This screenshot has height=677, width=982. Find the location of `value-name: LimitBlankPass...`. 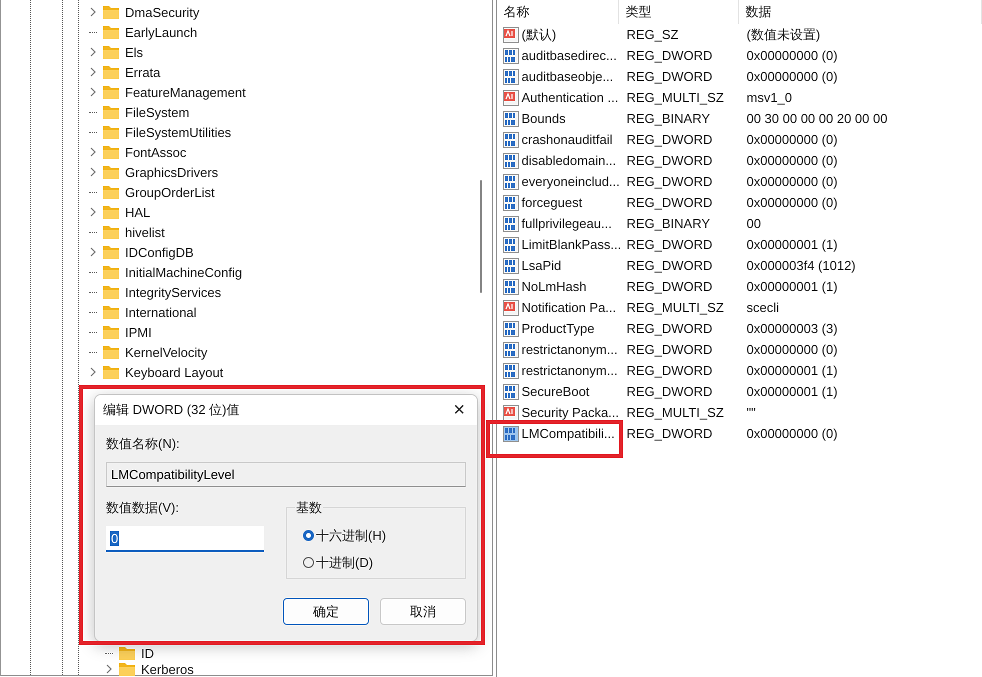

value-name: LimitBlankPass... is located at coordinates (571, 244).